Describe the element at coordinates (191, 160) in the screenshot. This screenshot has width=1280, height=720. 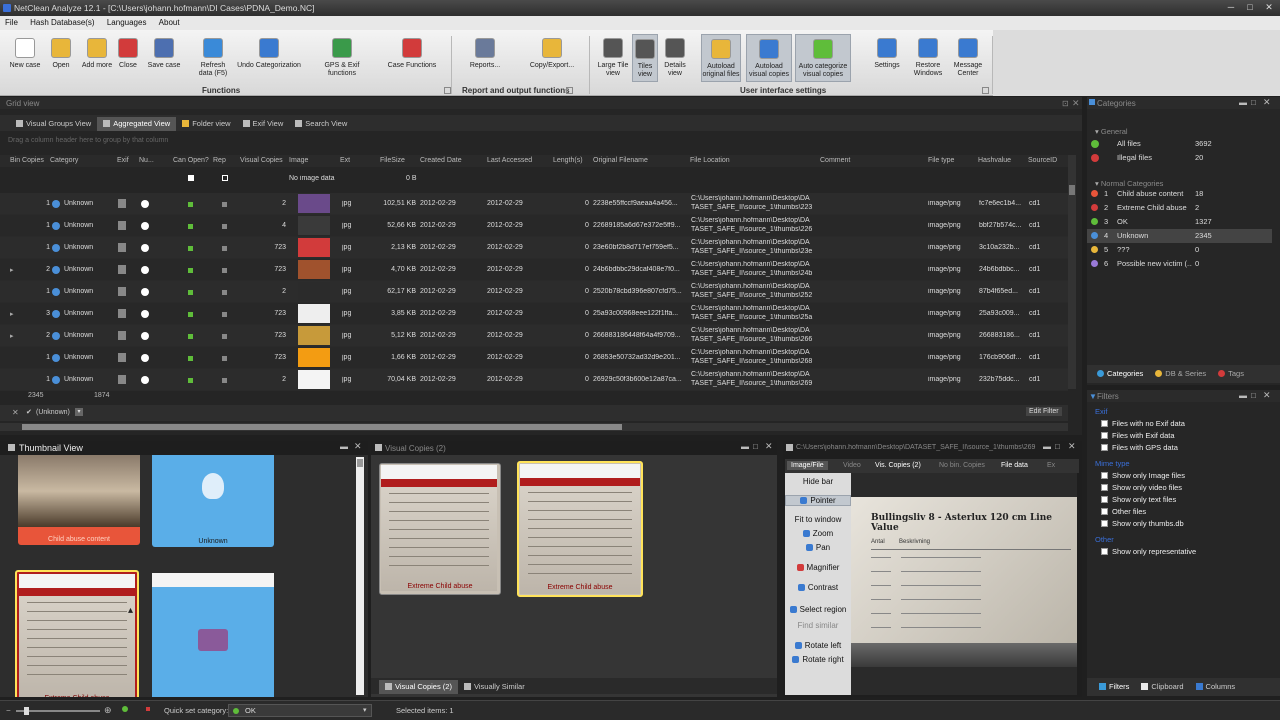
I see `column-header: Can Open?` at that location.